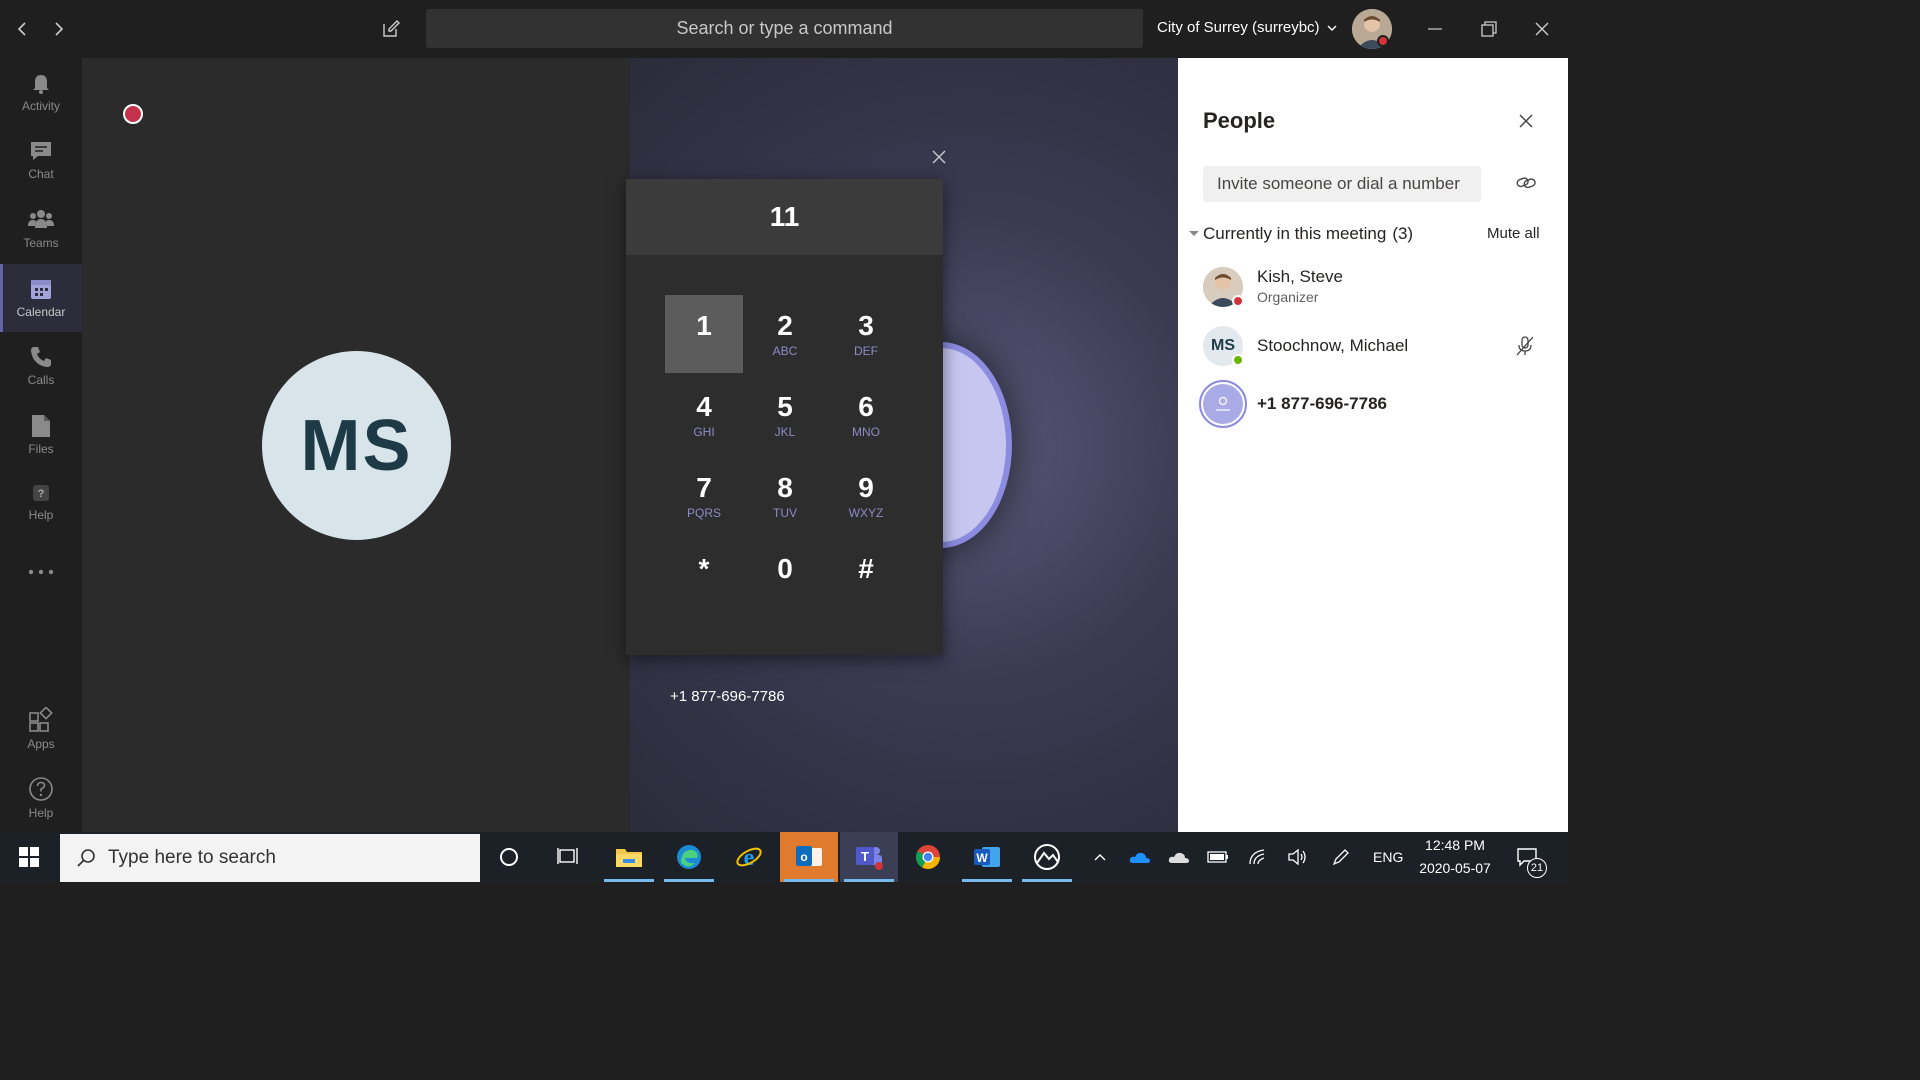  I want to click on dialpad-key-8: 8 TUV, so click(785, 496).